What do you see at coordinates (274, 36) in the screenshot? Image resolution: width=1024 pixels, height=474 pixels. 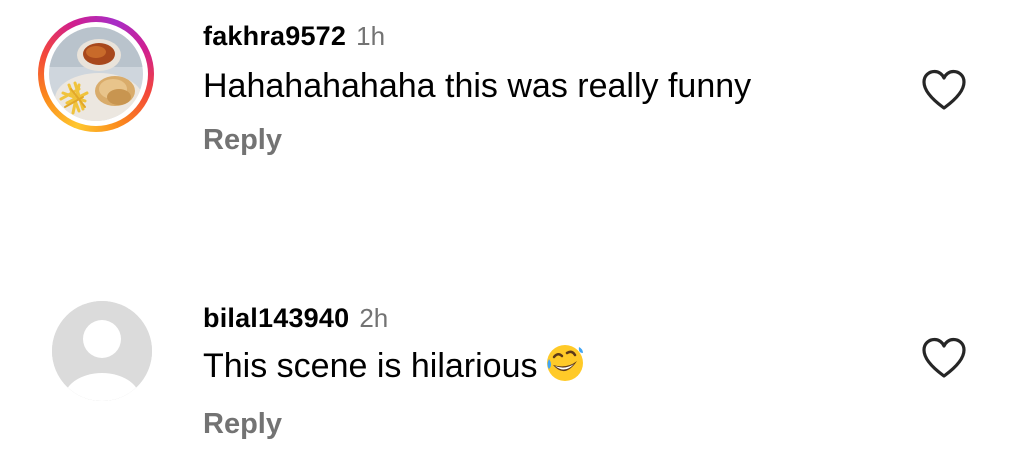 I see `username: fakhra9572` at bounding box center [274, 36].